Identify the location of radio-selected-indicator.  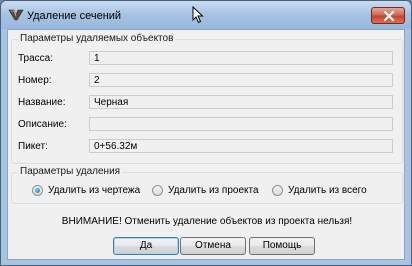
(37, 190).